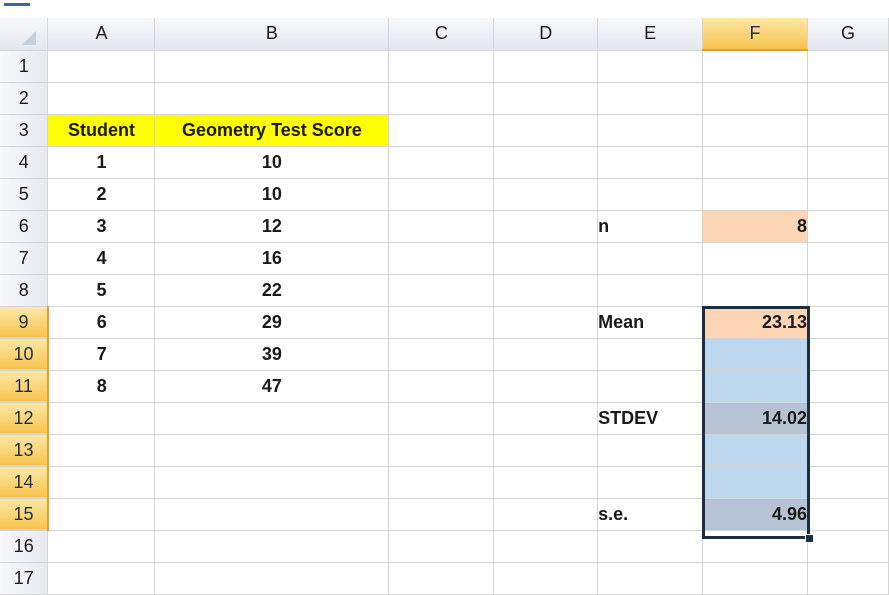 This screenshot has width=889, height=595. I want to click on cell-d16, so click(546, 546).